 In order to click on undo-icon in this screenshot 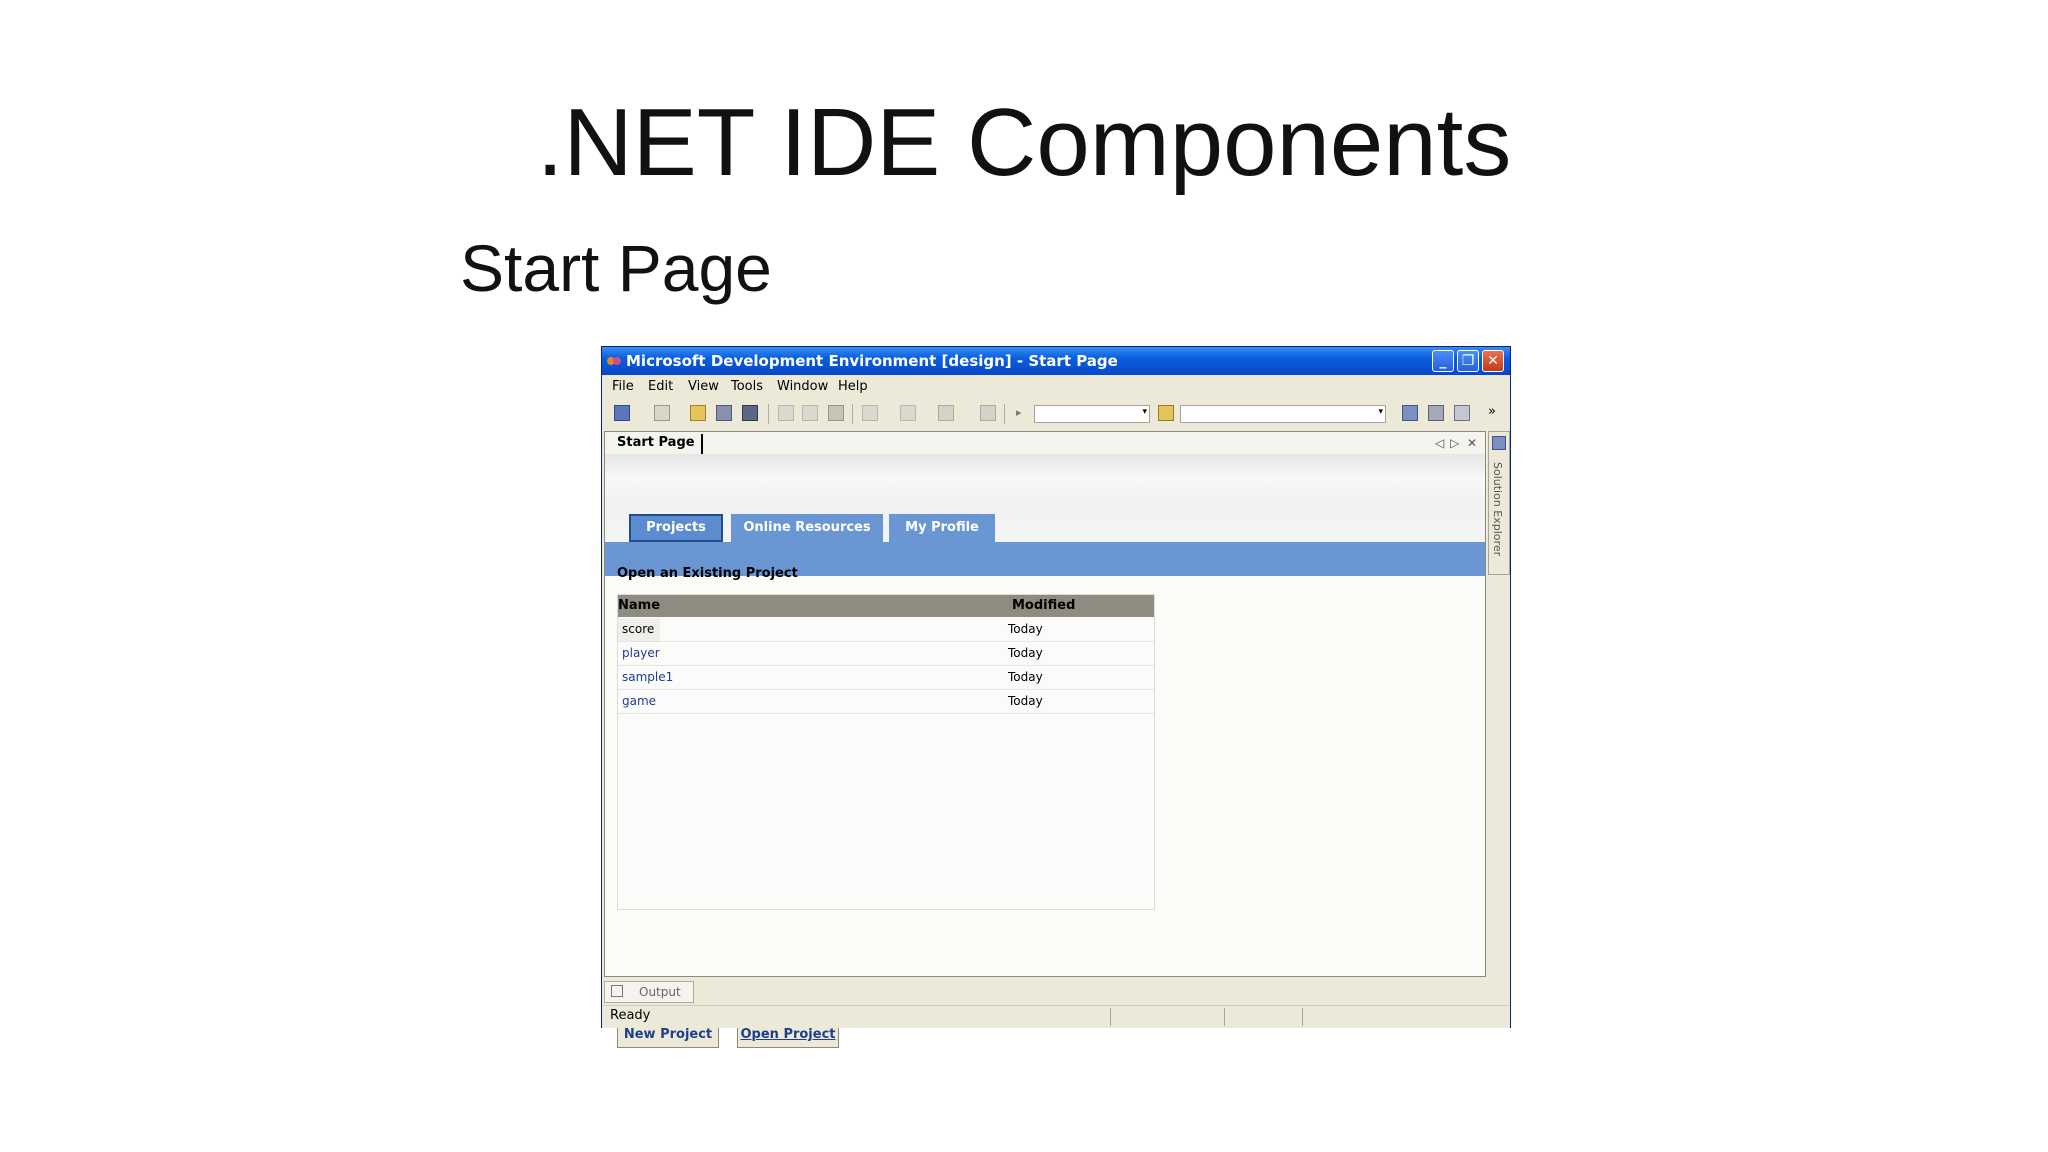, I will do `click(870, 413)`.